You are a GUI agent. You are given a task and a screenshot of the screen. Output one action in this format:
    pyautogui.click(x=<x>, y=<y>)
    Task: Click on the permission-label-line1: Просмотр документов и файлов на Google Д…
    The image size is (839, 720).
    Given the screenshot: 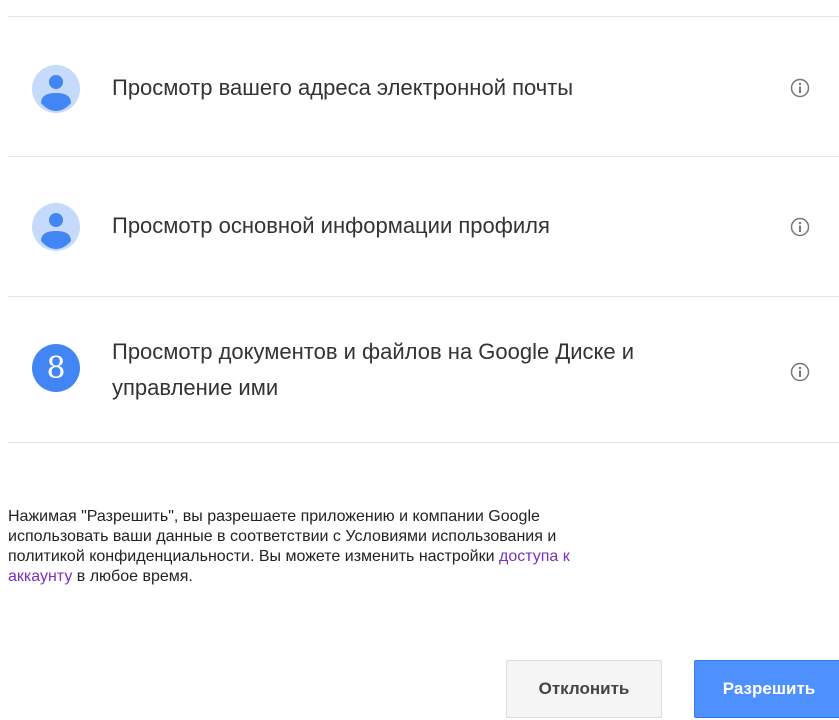 What is the action you would take?
    pyautogui.click(x=373, y=351)
    